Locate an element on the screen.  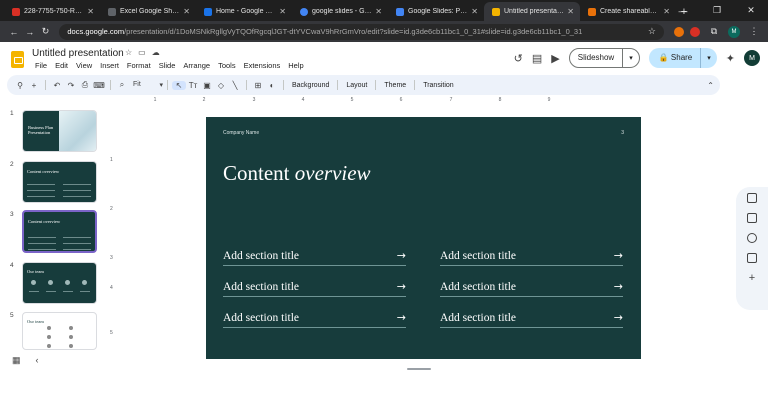
thumb-title: Content overview is located at coordinates (43, 171).